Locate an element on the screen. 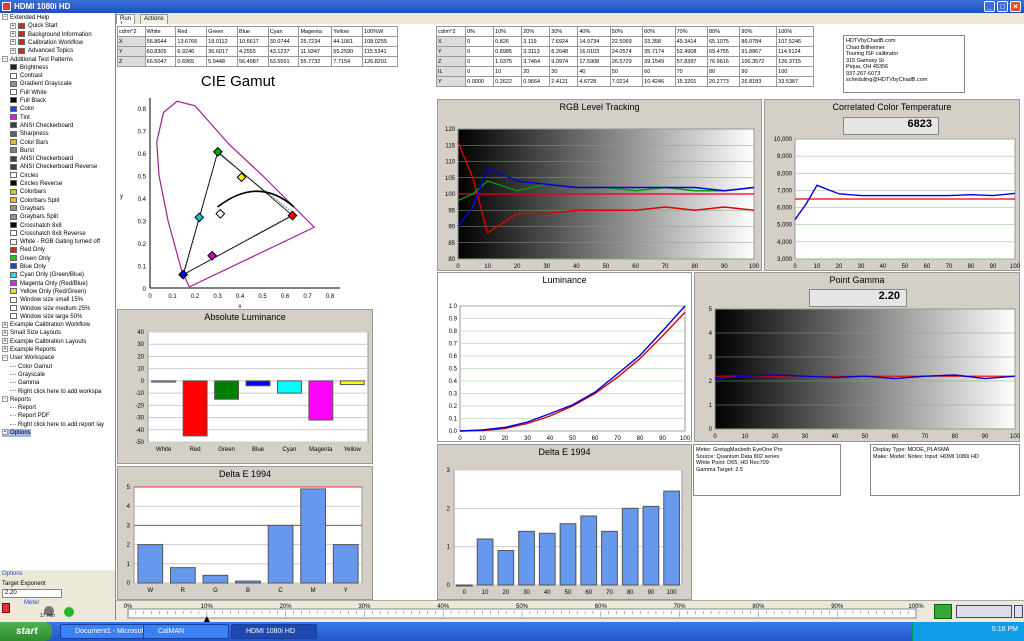 This screenshot has height=641, width=1024. tree-item: Right click here to add report lay is located at coordinates (57, 425).